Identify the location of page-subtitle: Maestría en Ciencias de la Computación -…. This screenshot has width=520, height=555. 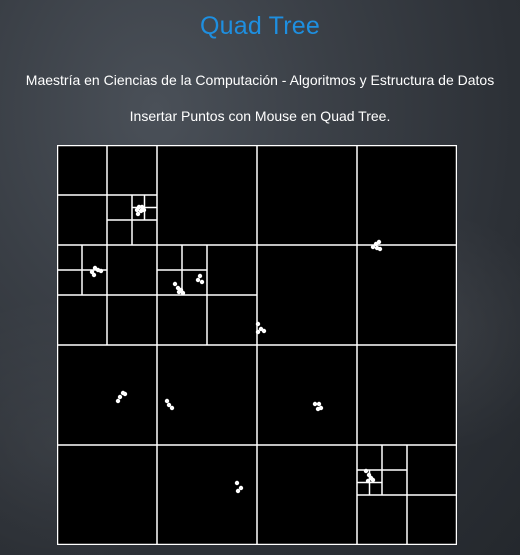
(260, 80).